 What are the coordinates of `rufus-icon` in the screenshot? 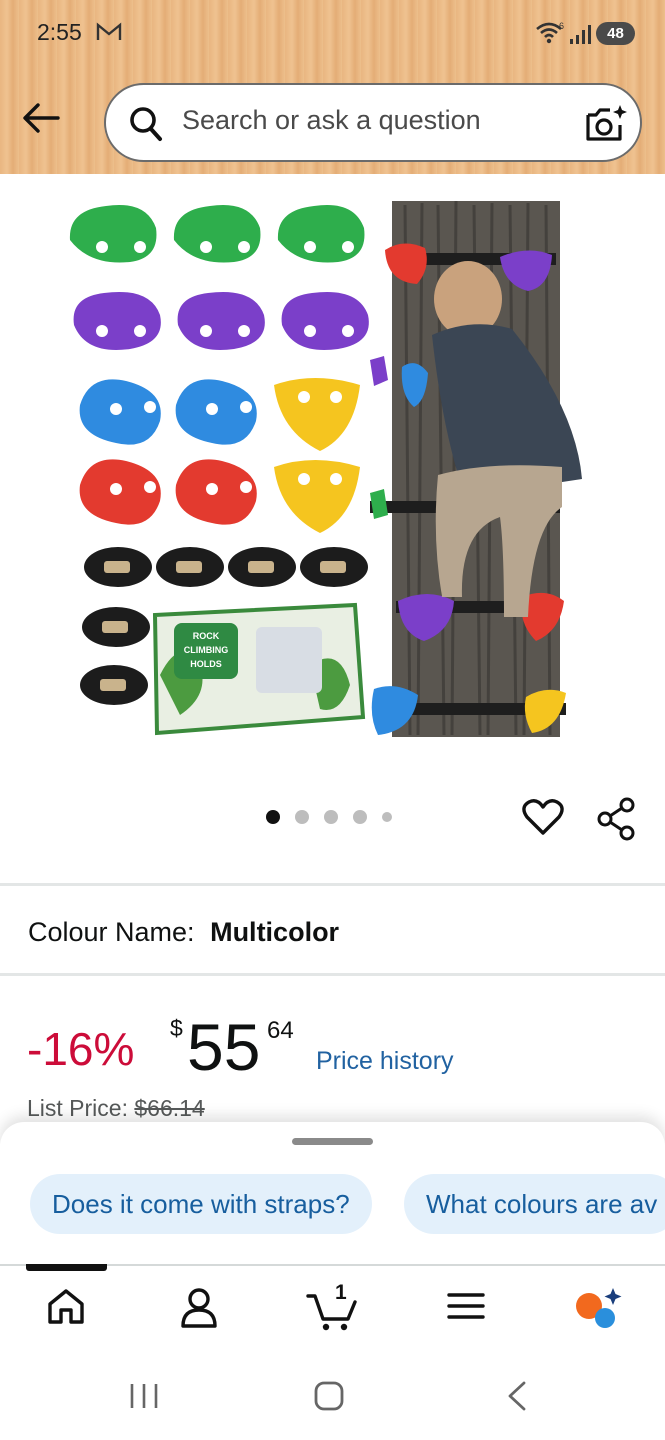 It's located at (598, 1310).